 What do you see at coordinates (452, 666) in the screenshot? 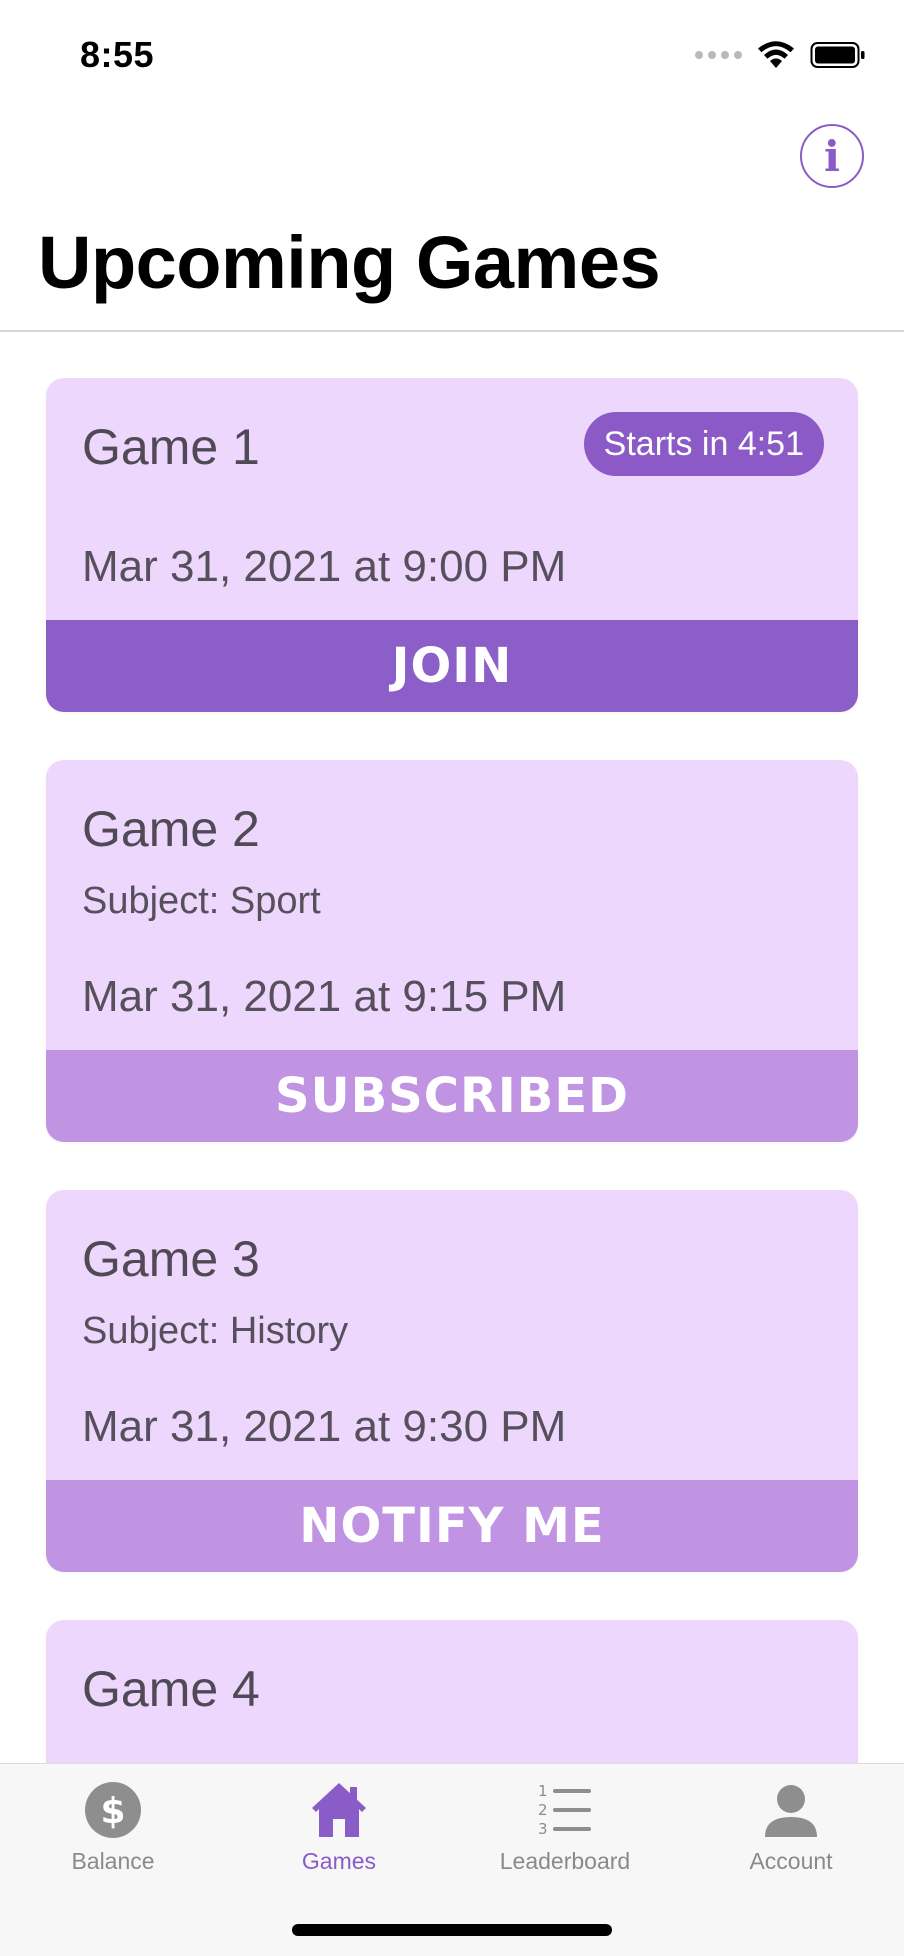
I see `join-button: JOIN` at bounding box center [452, 666].